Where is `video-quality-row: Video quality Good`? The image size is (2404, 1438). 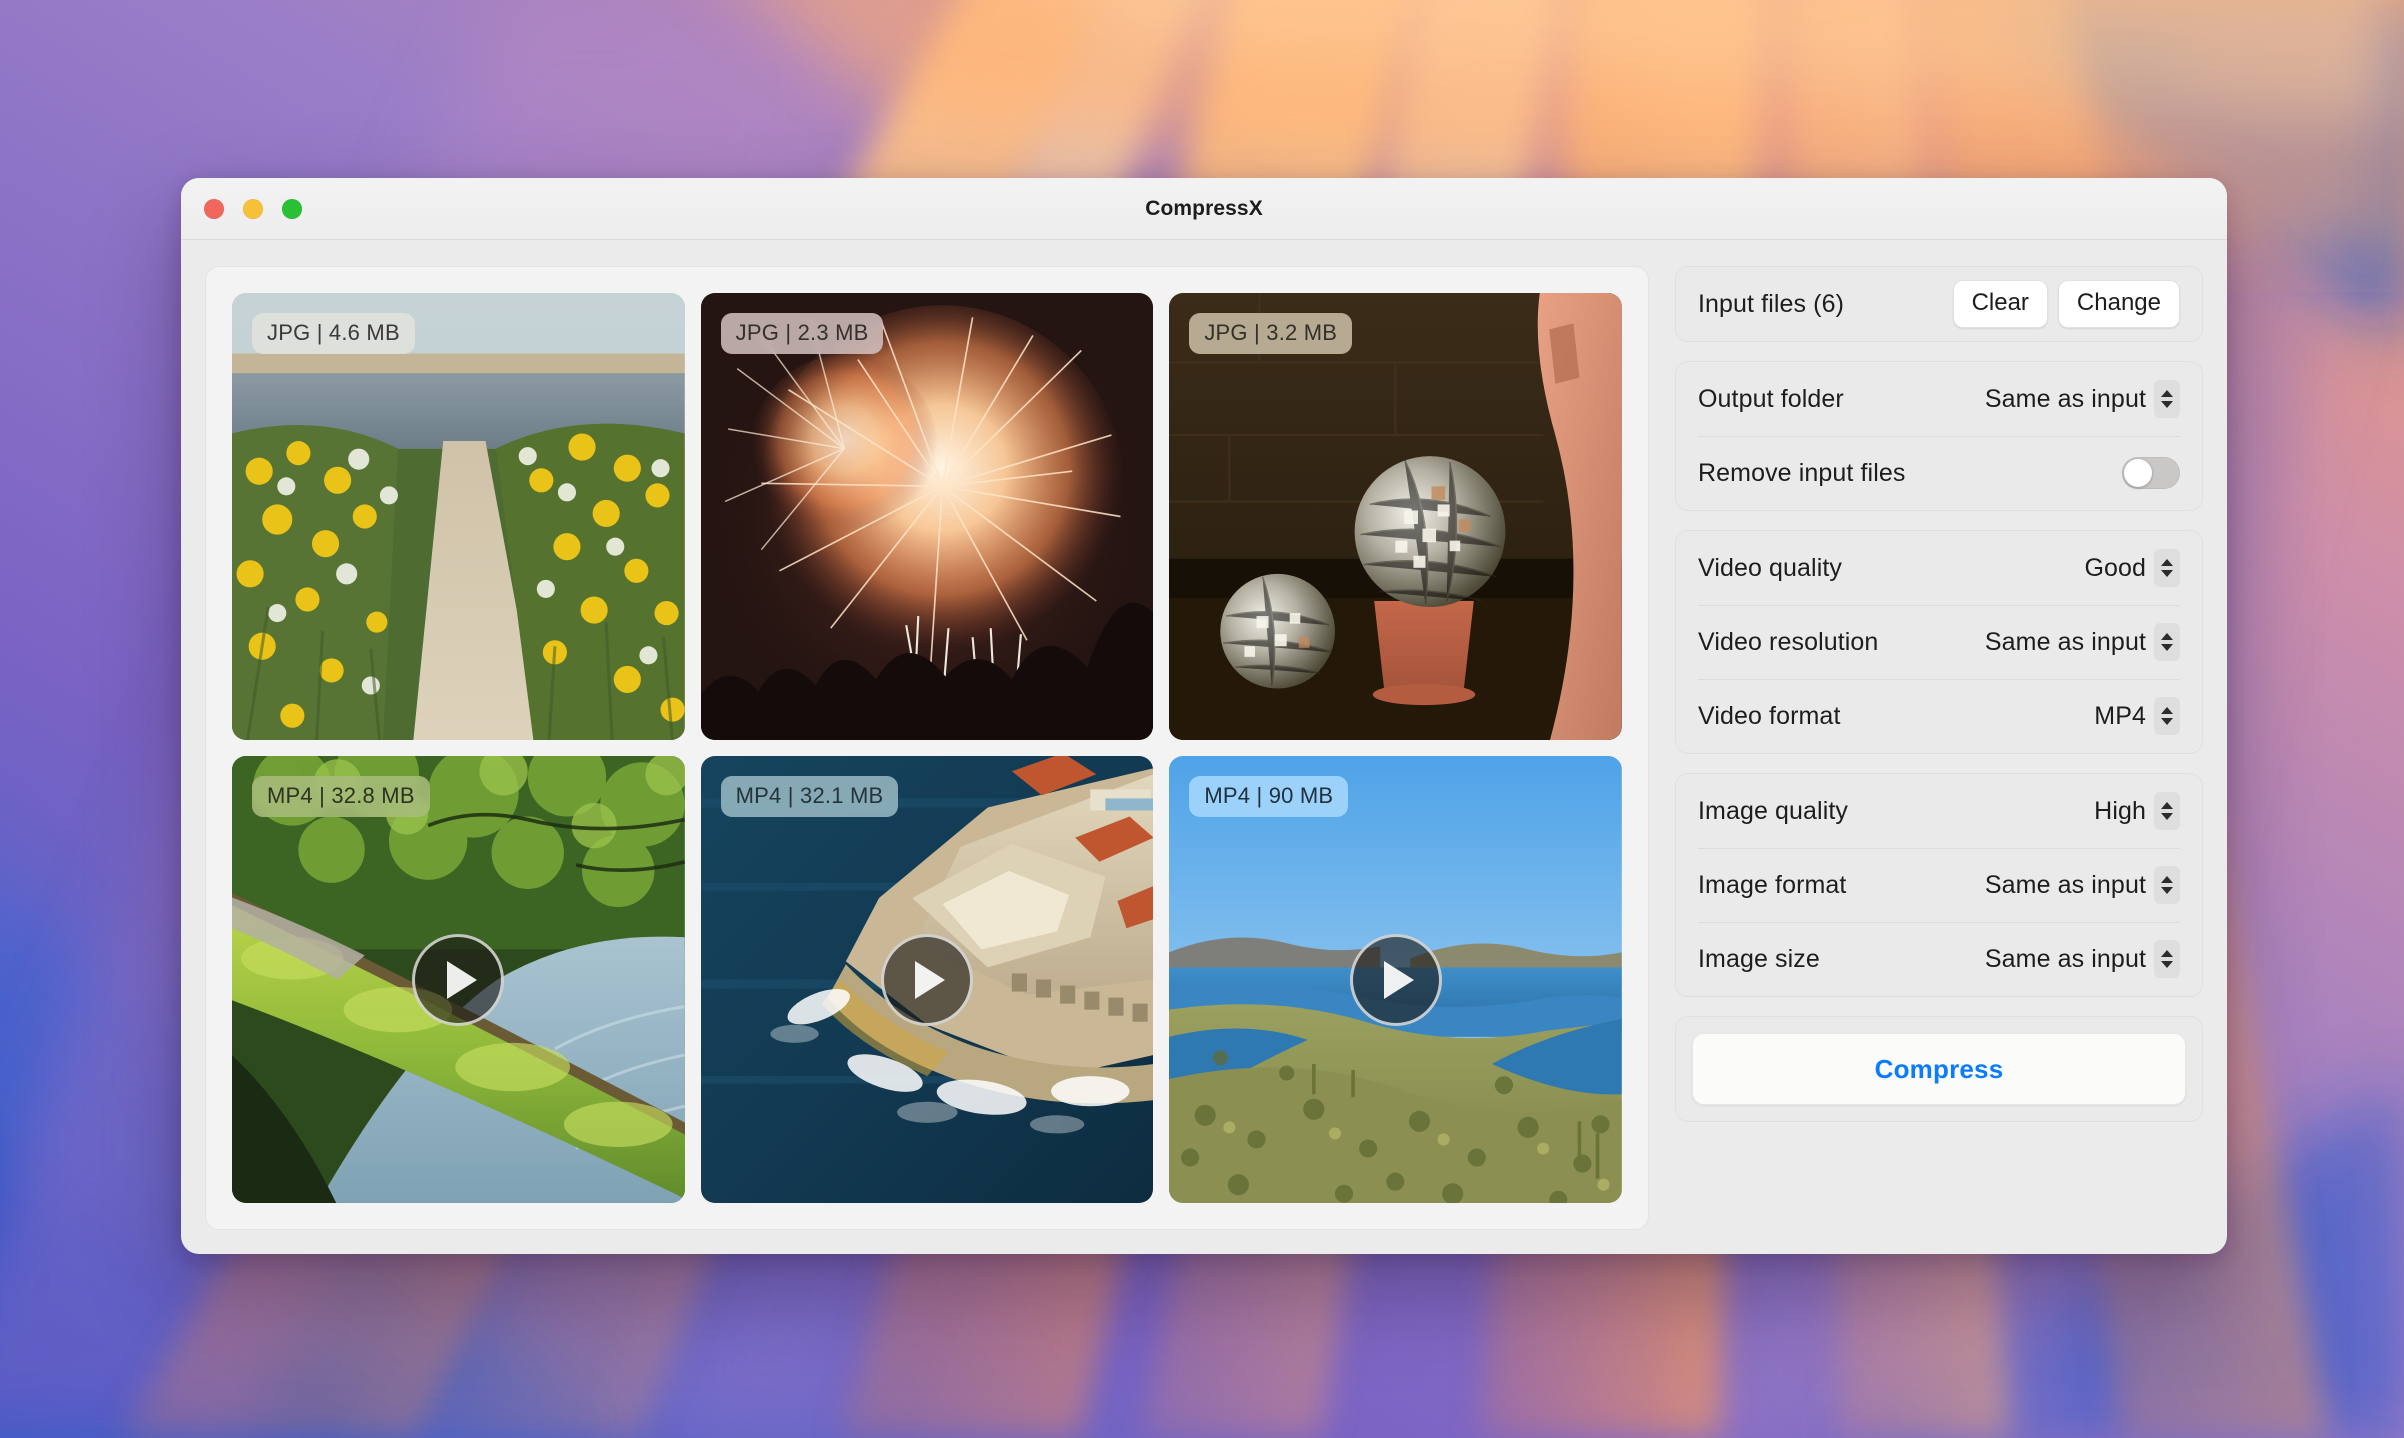 video-quality-row: Video quality Good is located at coordinates (1939, 568).